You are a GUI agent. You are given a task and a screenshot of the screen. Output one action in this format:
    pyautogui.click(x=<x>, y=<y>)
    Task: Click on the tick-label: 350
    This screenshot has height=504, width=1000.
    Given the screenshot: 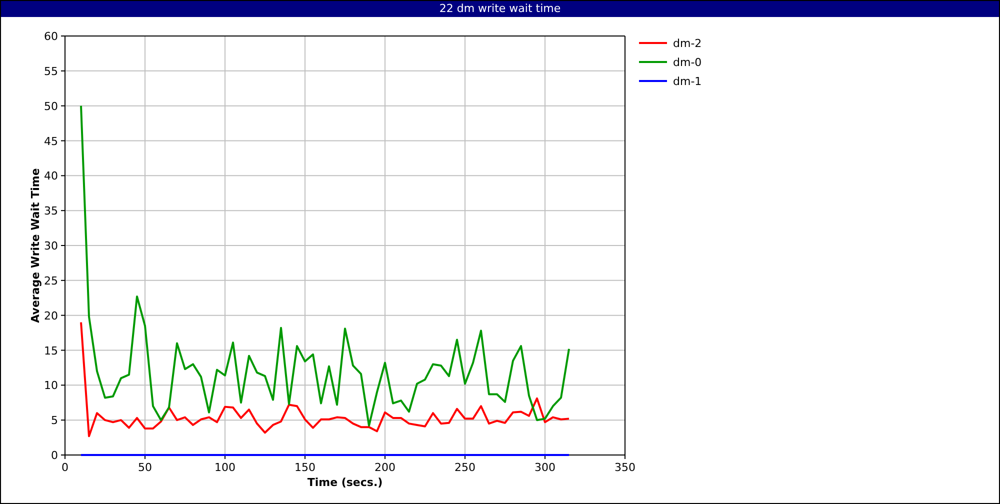 What is the action you would take?
    pyautogui.click(x=625, y=467)
    